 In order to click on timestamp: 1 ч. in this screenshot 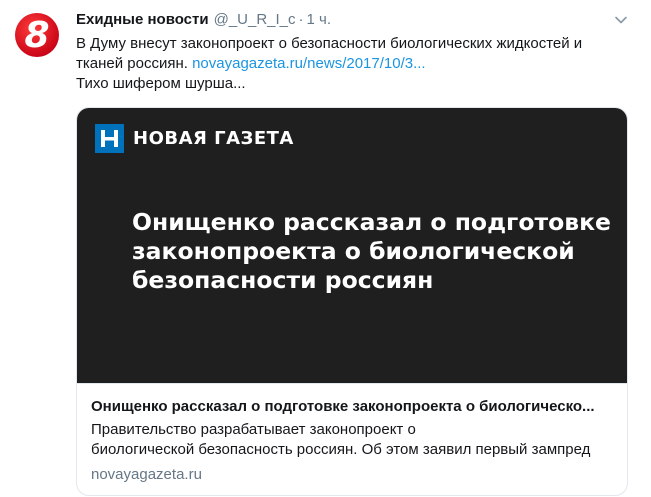, I will do `click(319, 19)`.